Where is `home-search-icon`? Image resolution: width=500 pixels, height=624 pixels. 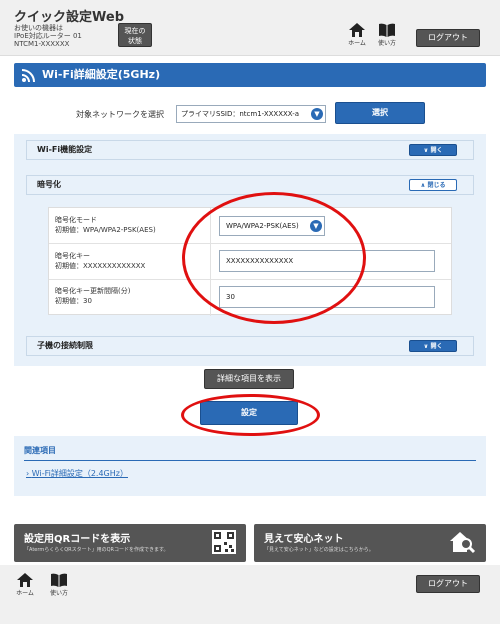
home-search-icon is located at coordinates (463, 543).